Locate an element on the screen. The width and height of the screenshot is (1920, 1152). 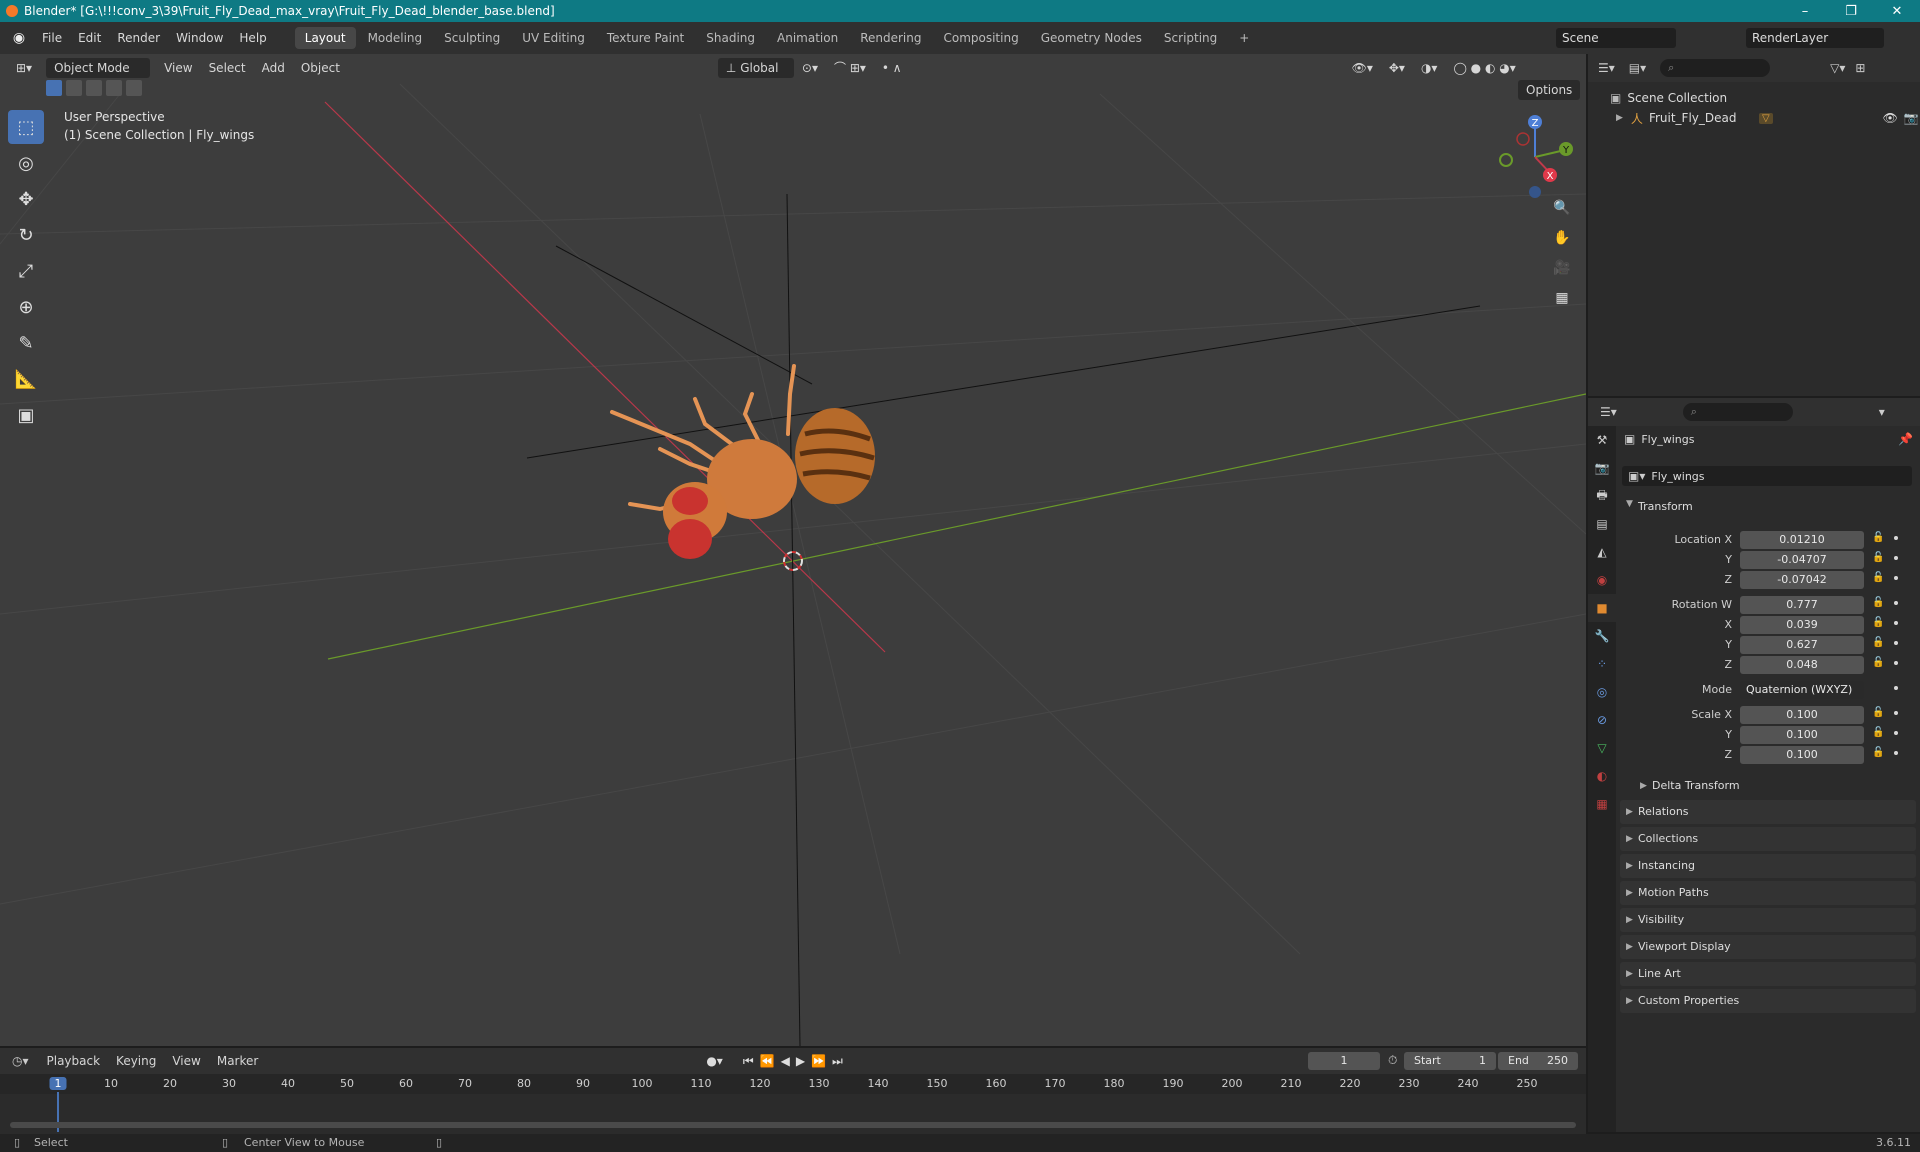
rotation-x-field: 0.039 is located at coordinates (1802, 625).